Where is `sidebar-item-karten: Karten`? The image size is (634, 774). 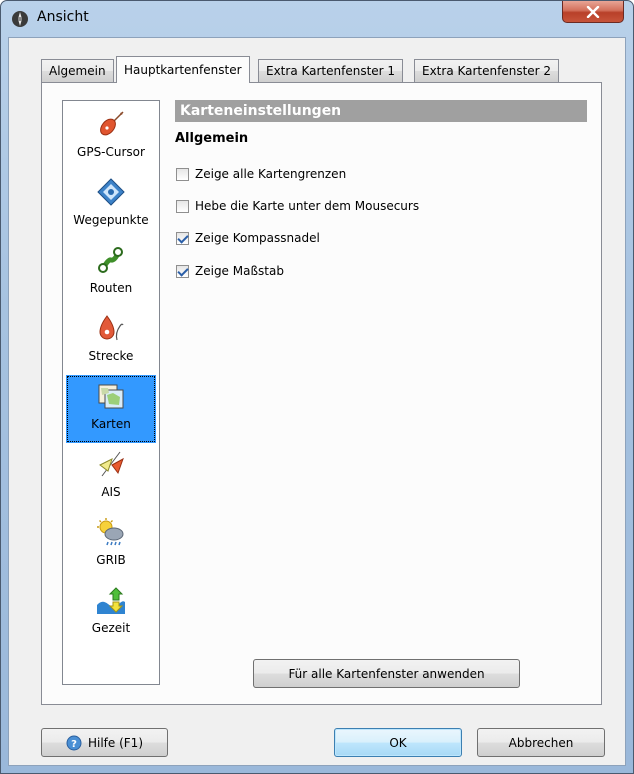 sidebar-item-karten: Karten is located at coordinates (111, 409).